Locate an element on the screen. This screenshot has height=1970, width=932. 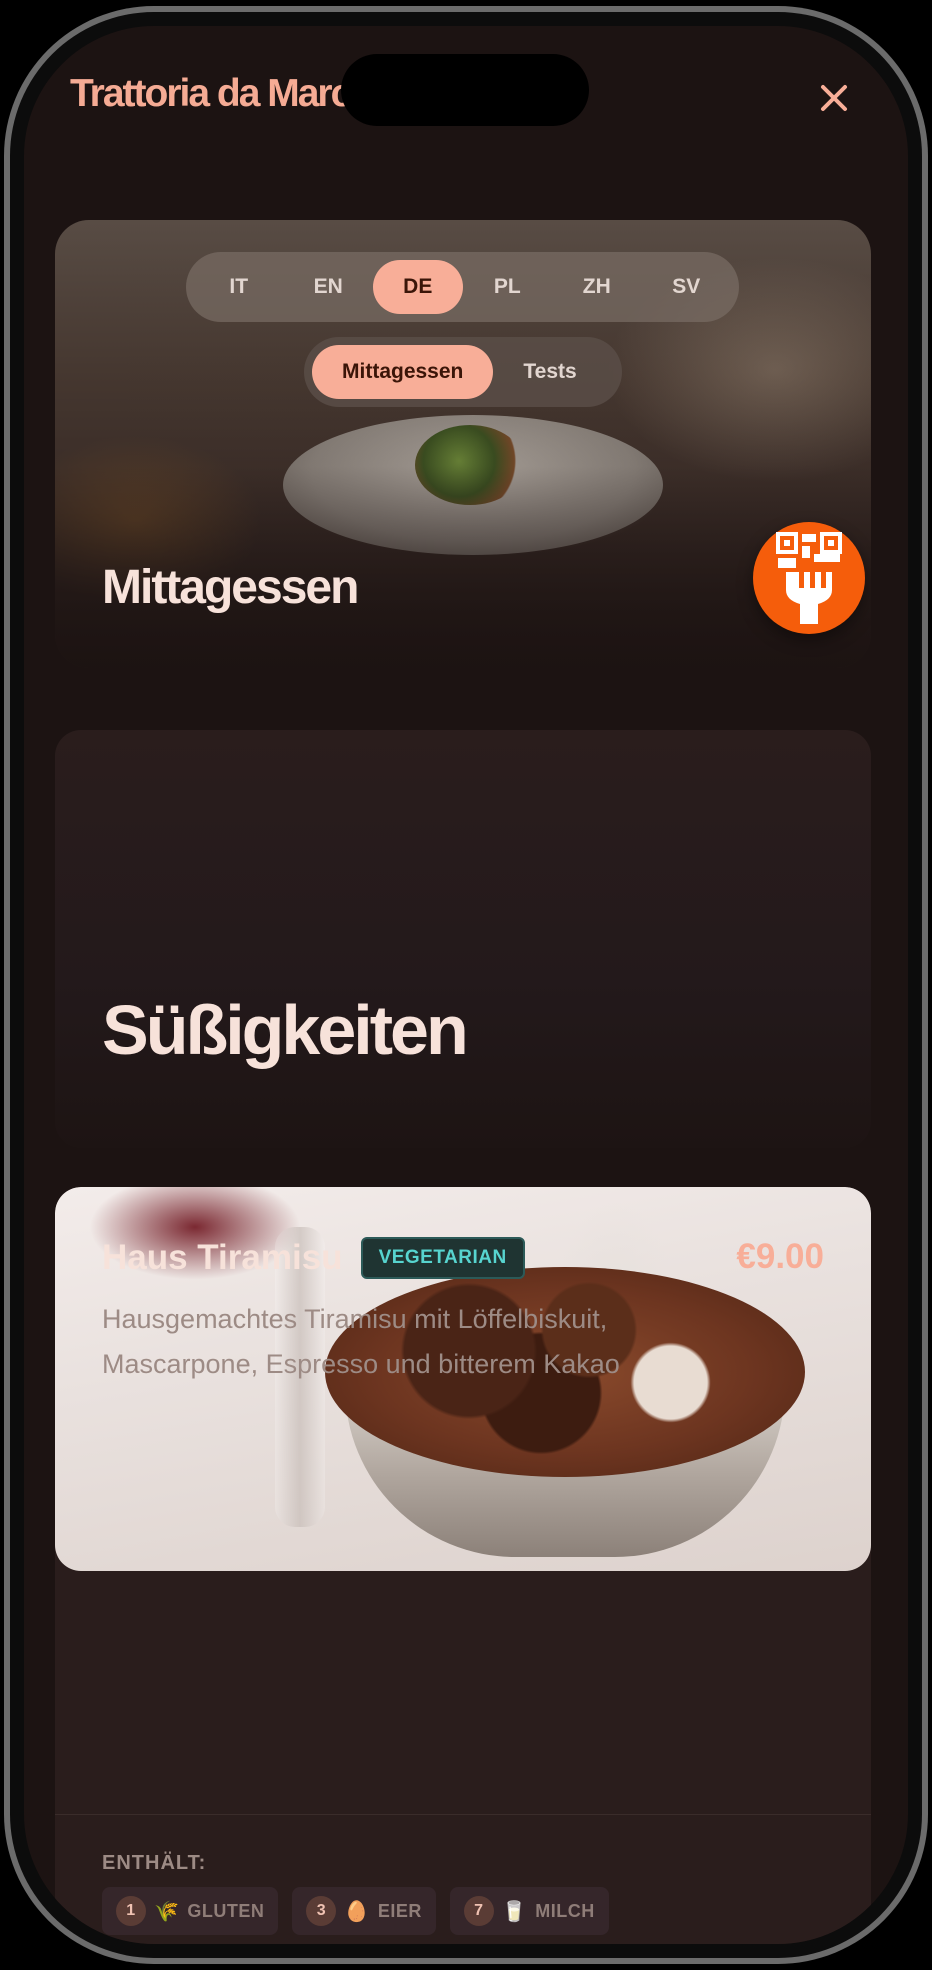
close-button is located at coordinates (834, 98).